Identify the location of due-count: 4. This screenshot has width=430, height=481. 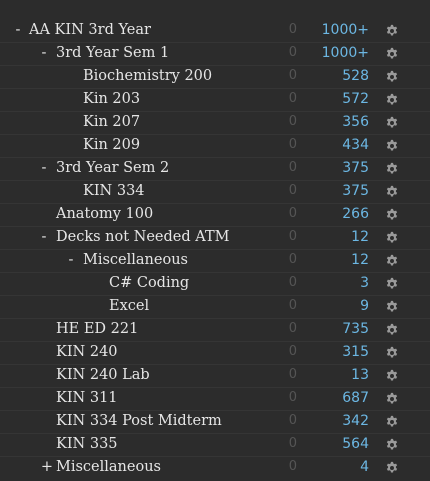
(364, 467).